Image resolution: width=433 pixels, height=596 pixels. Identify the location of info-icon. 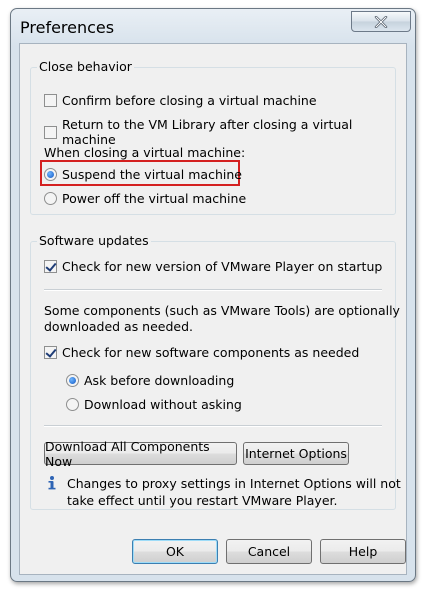
(52, 483).